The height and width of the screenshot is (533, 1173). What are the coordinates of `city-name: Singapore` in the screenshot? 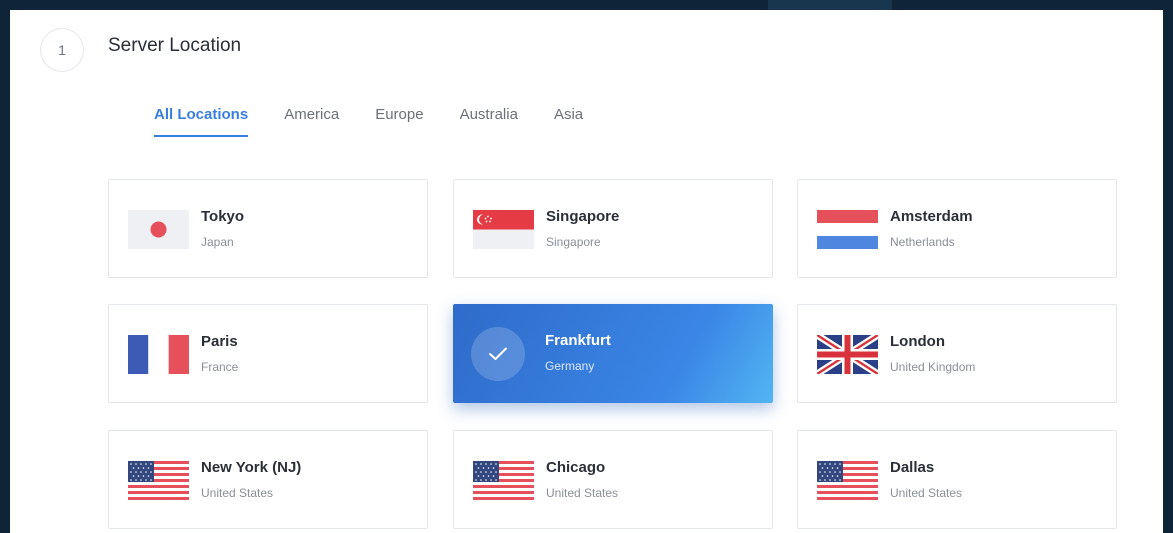 It's located at (583, 216).